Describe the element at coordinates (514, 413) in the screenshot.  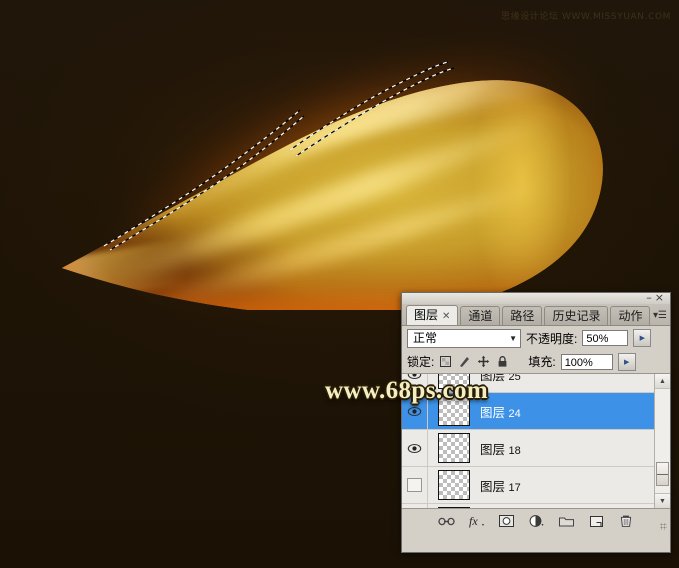
I see `layer-number: 24` at that location.